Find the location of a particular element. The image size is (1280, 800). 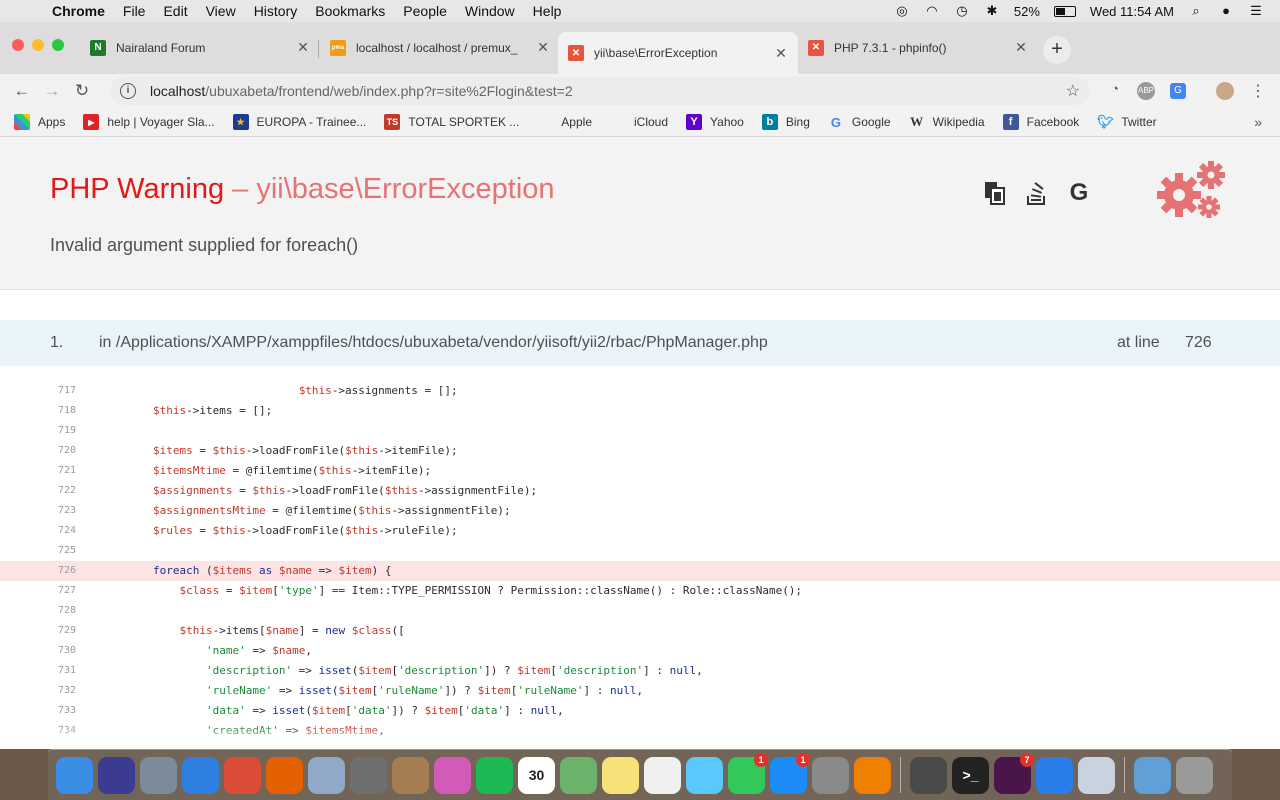

bookmark-bing: b Bing is located at coordinates (785, 122).